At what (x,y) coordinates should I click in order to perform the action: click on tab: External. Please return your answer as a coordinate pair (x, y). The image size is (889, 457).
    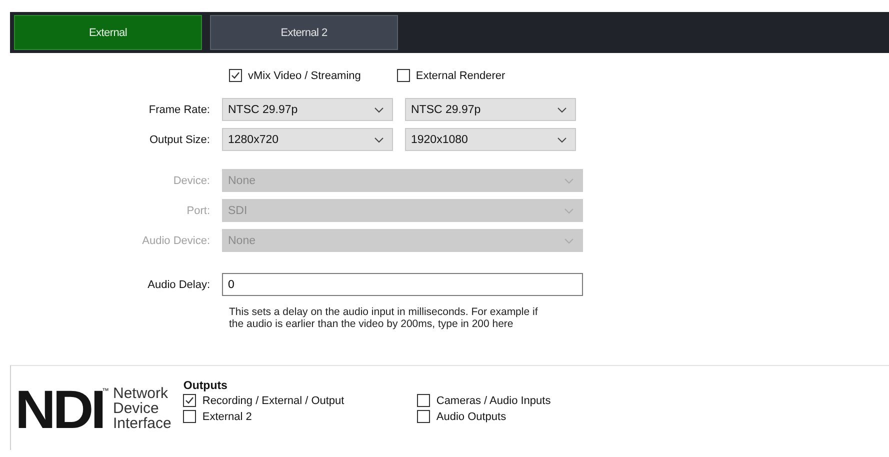
    Looking at the image, I should click on (108, 32).